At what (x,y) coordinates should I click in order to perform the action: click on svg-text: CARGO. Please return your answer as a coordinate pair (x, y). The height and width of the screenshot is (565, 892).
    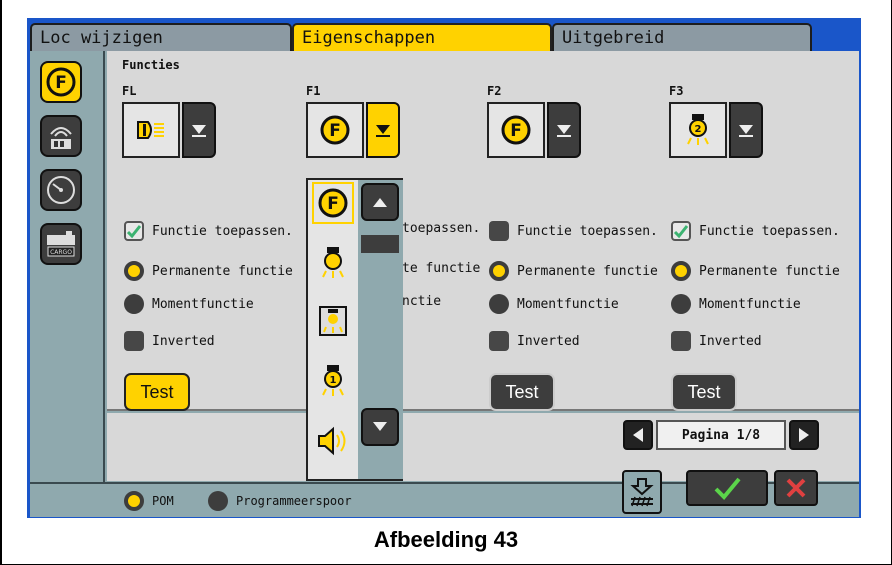
    Looking at the image, I should click on (61, 252).